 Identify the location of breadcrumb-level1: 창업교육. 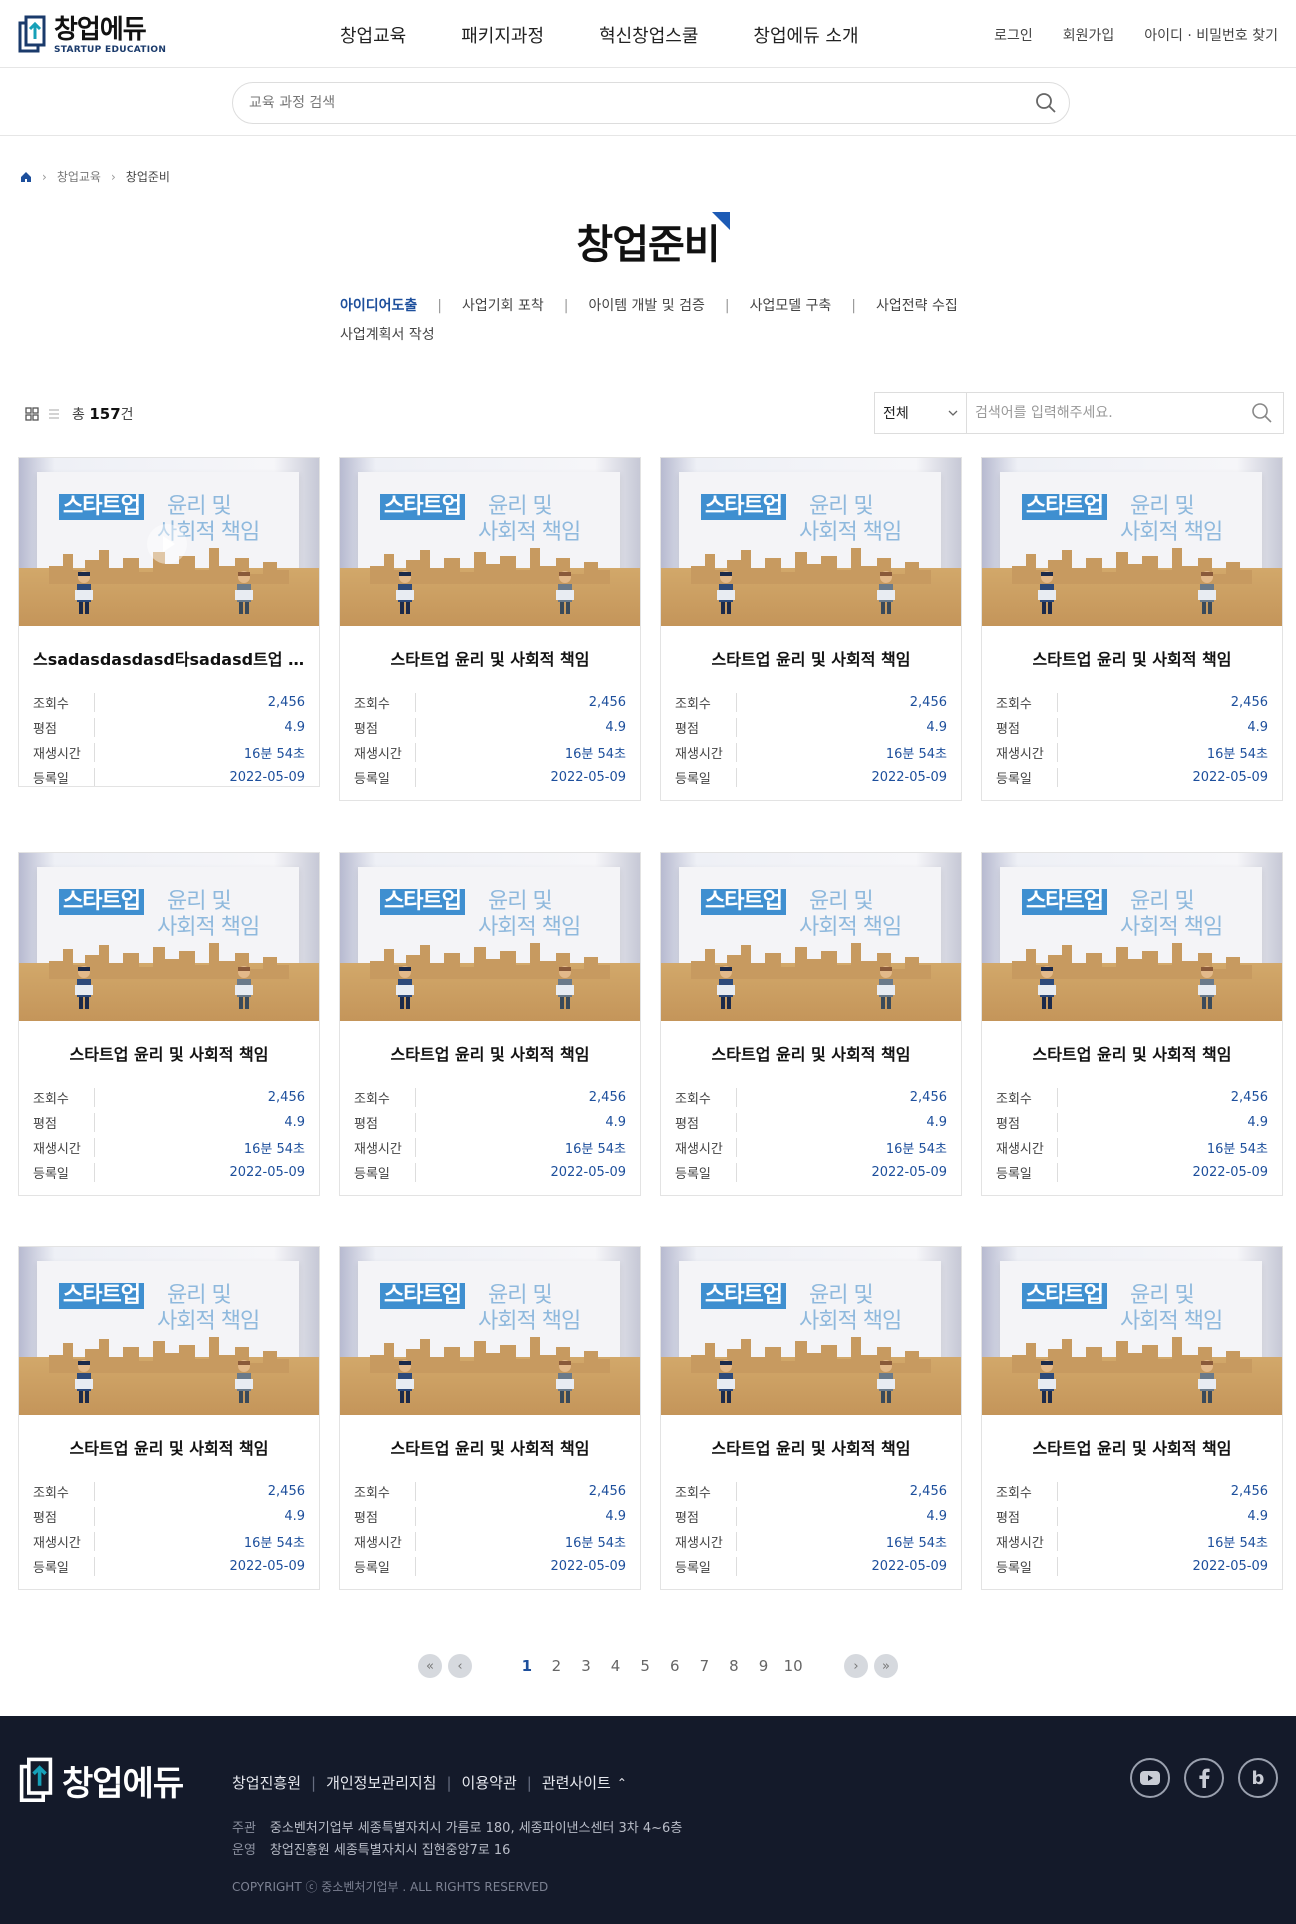
(79, 176).